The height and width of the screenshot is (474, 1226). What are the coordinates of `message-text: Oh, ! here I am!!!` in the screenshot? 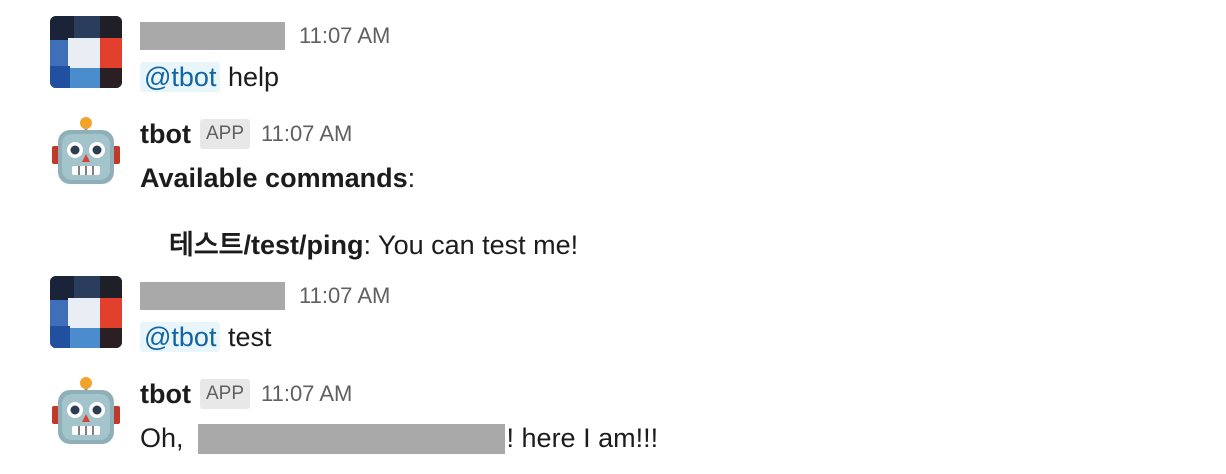 It's located at (399, 438).